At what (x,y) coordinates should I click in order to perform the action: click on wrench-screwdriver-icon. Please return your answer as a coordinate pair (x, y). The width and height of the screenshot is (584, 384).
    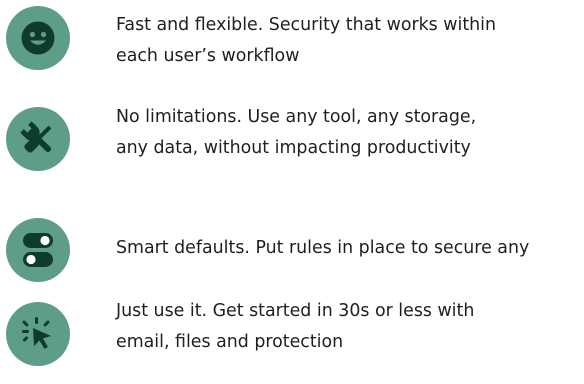
    Looking at the image, I should click on (38, 139).